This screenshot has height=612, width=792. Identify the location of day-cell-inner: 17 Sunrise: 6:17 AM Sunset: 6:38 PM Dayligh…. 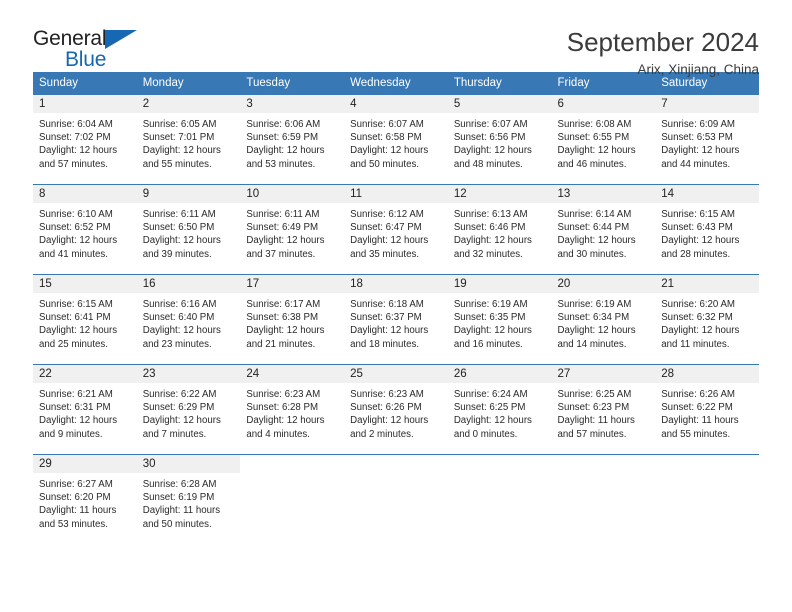
(292, 319).